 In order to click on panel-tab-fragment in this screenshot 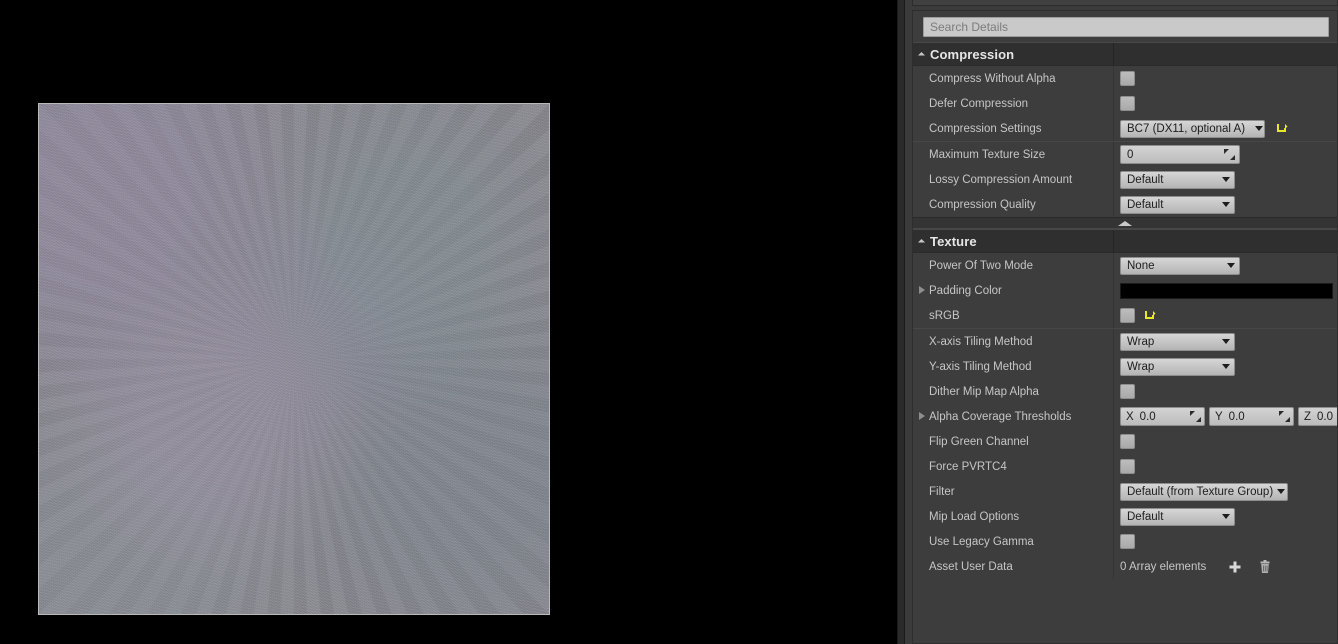, I will do `click(1125, 3)`.